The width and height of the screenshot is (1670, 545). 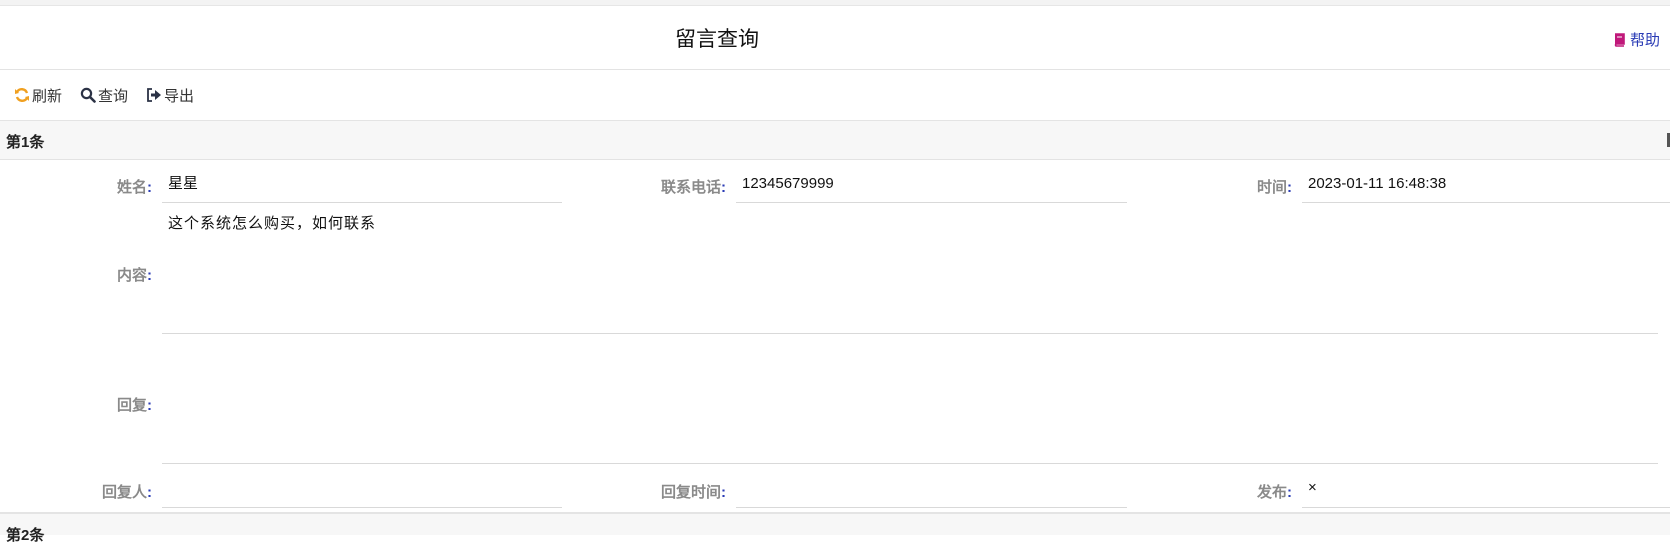 I want to click on export-icon, so click(x=155, y=95).